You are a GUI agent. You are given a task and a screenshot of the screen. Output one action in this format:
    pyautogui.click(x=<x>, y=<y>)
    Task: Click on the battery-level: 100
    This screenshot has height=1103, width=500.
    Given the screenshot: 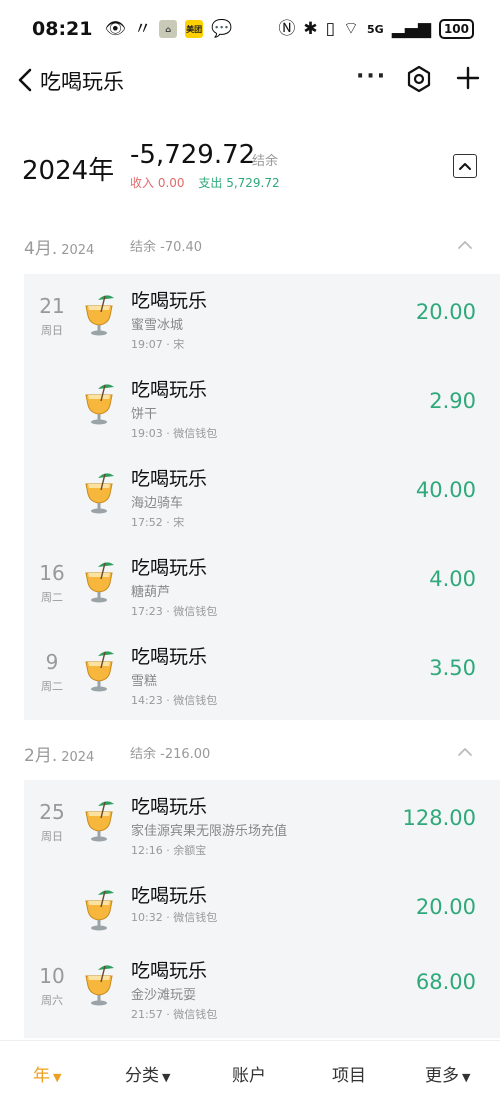 What is the action you would take?
    pyautogui.click(x=456, y=29)
    